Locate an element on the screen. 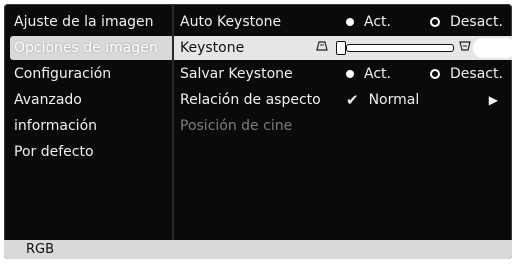 The height and width of the screenshot is (267, 520). posicion-cine-row: Posición de cine is located at coordinates (343, 126).